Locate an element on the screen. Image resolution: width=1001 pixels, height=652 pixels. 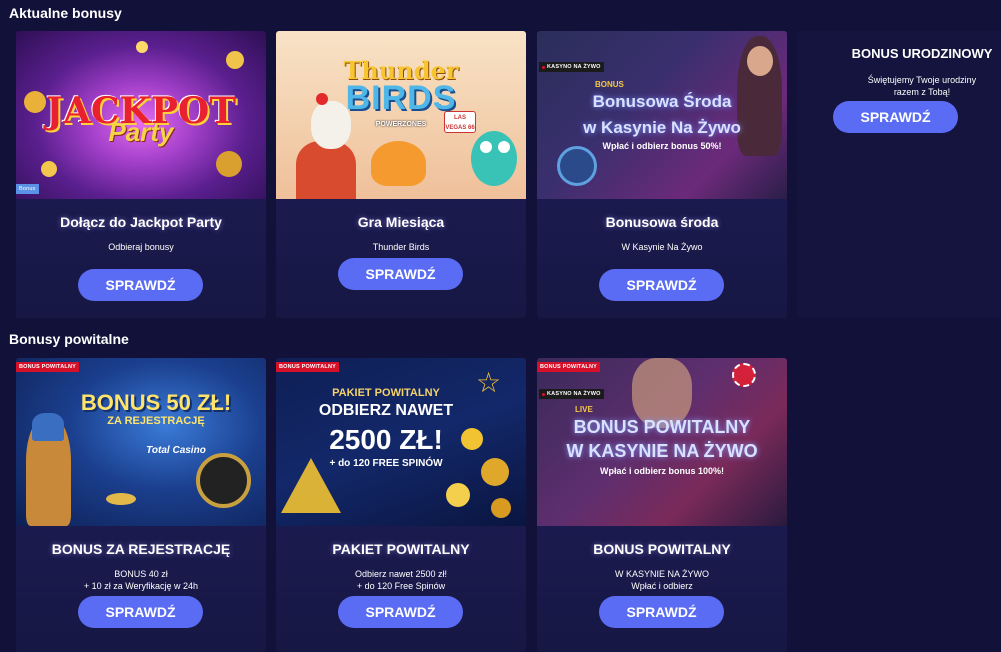
banner-thunder-birds: LAS VEGAS 66 Thunder BIRDS POWERZONES is located at coordinates (401, 115).